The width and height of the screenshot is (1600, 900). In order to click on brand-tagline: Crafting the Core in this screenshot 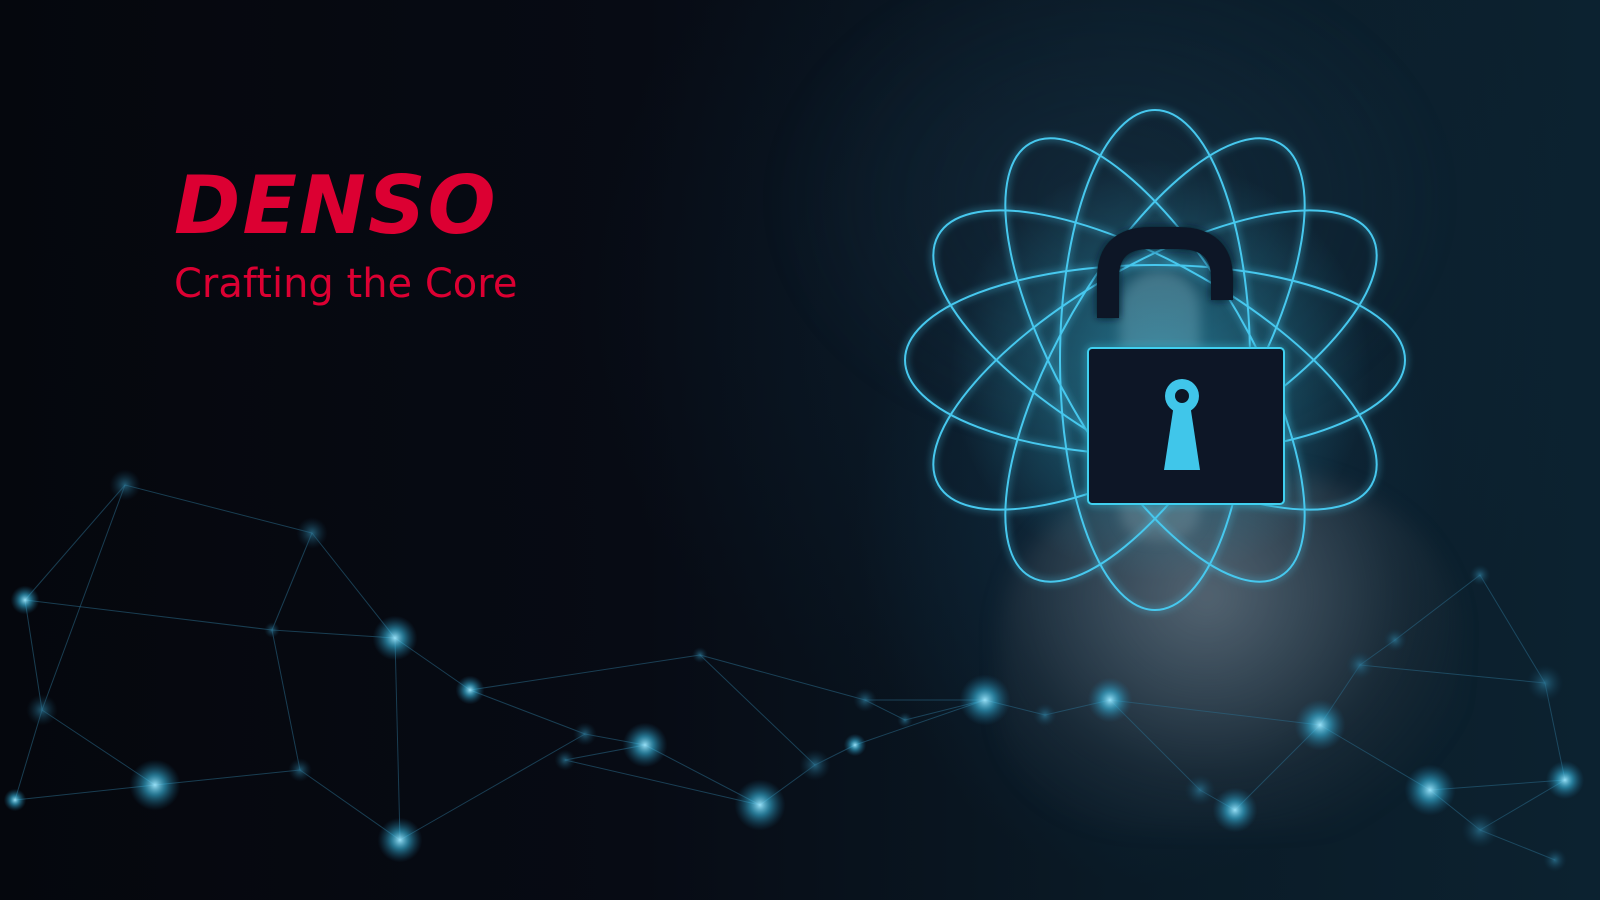, I will do `click(346, 284)`.